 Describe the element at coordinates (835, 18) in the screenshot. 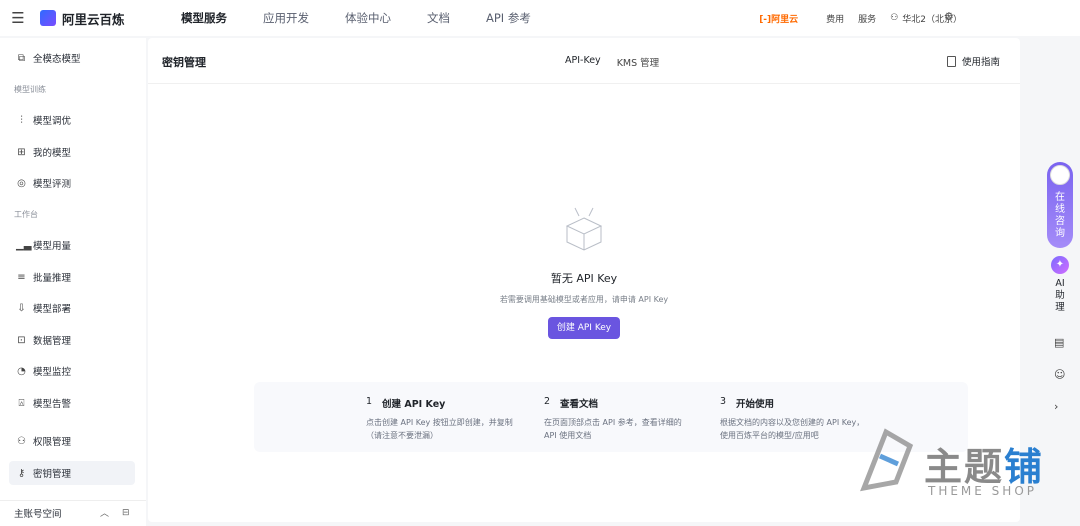

I see `fees-link: 费用` at that location.